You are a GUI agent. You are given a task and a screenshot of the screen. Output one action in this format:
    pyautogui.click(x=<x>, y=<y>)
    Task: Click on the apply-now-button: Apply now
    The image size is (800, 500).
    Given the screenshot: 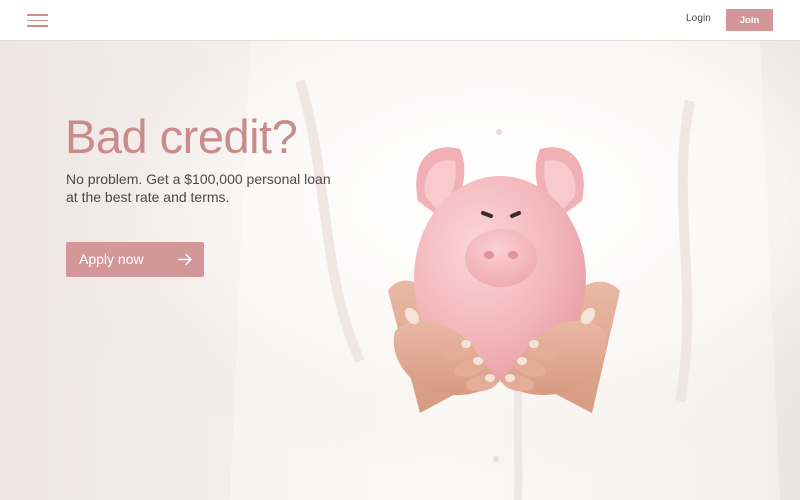 What is the action you would take?
    pyautogui.click(x=135, y=259)
    